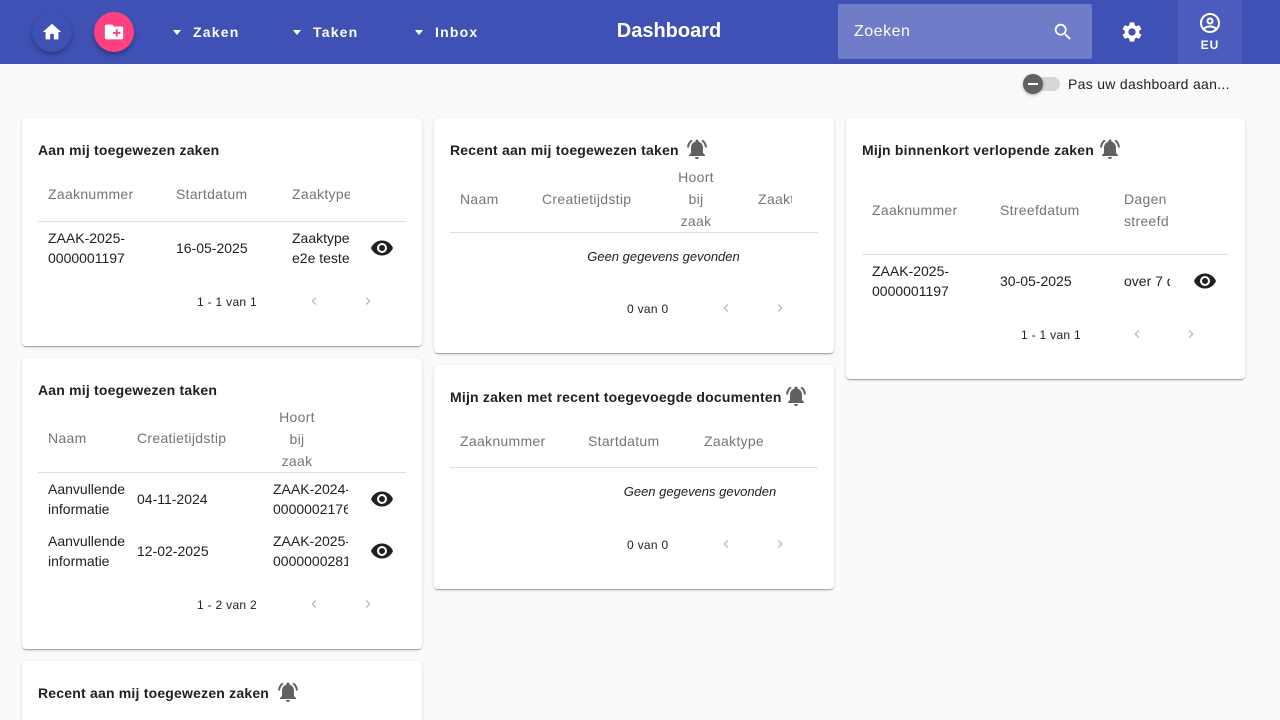  I want to click on paginator-range: 1 - 2 van 2, so click(227, 605).